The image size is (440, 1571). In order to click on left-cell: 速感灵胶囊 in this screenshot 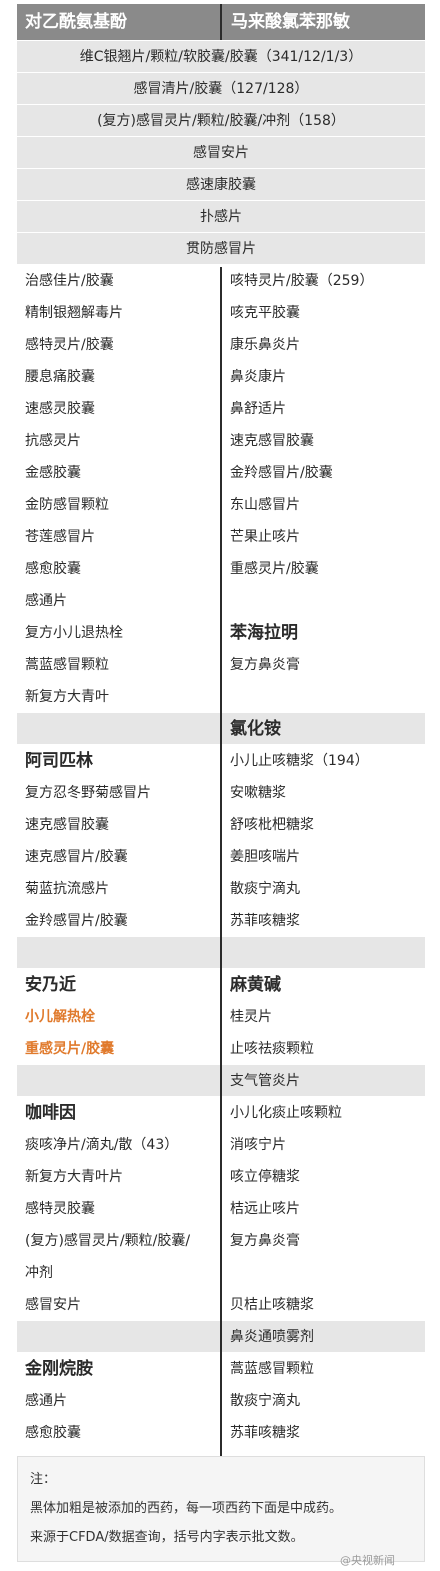, I will do `click(60, 409)`.